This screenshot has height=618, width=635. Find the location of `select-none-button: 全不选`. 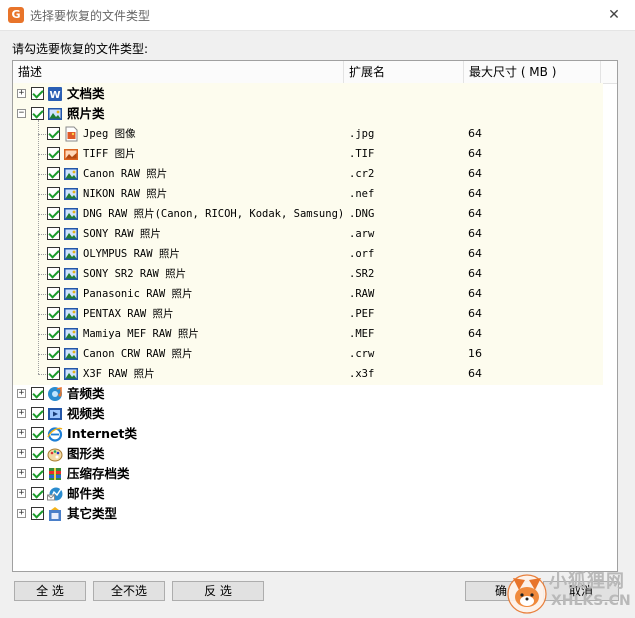

select-none-button: 全不选 is located at coordinates (129, 591).